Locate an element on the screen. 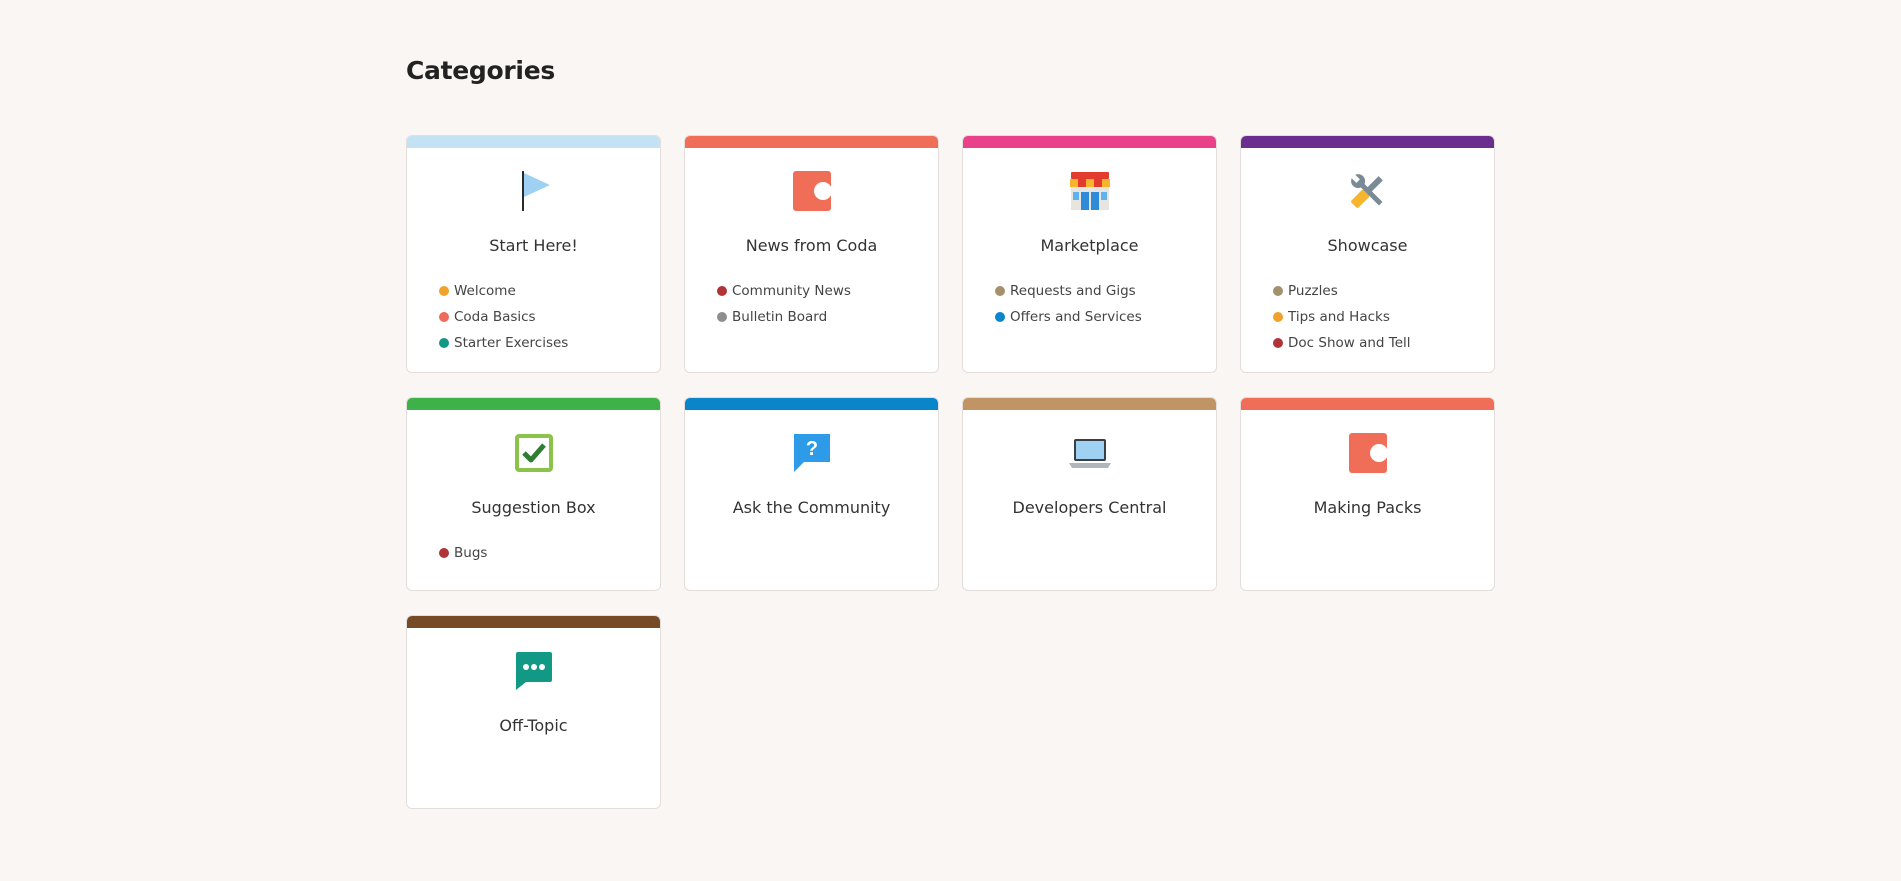  subcategory-link: Bulletin Board is located at coordinates (784, 317).